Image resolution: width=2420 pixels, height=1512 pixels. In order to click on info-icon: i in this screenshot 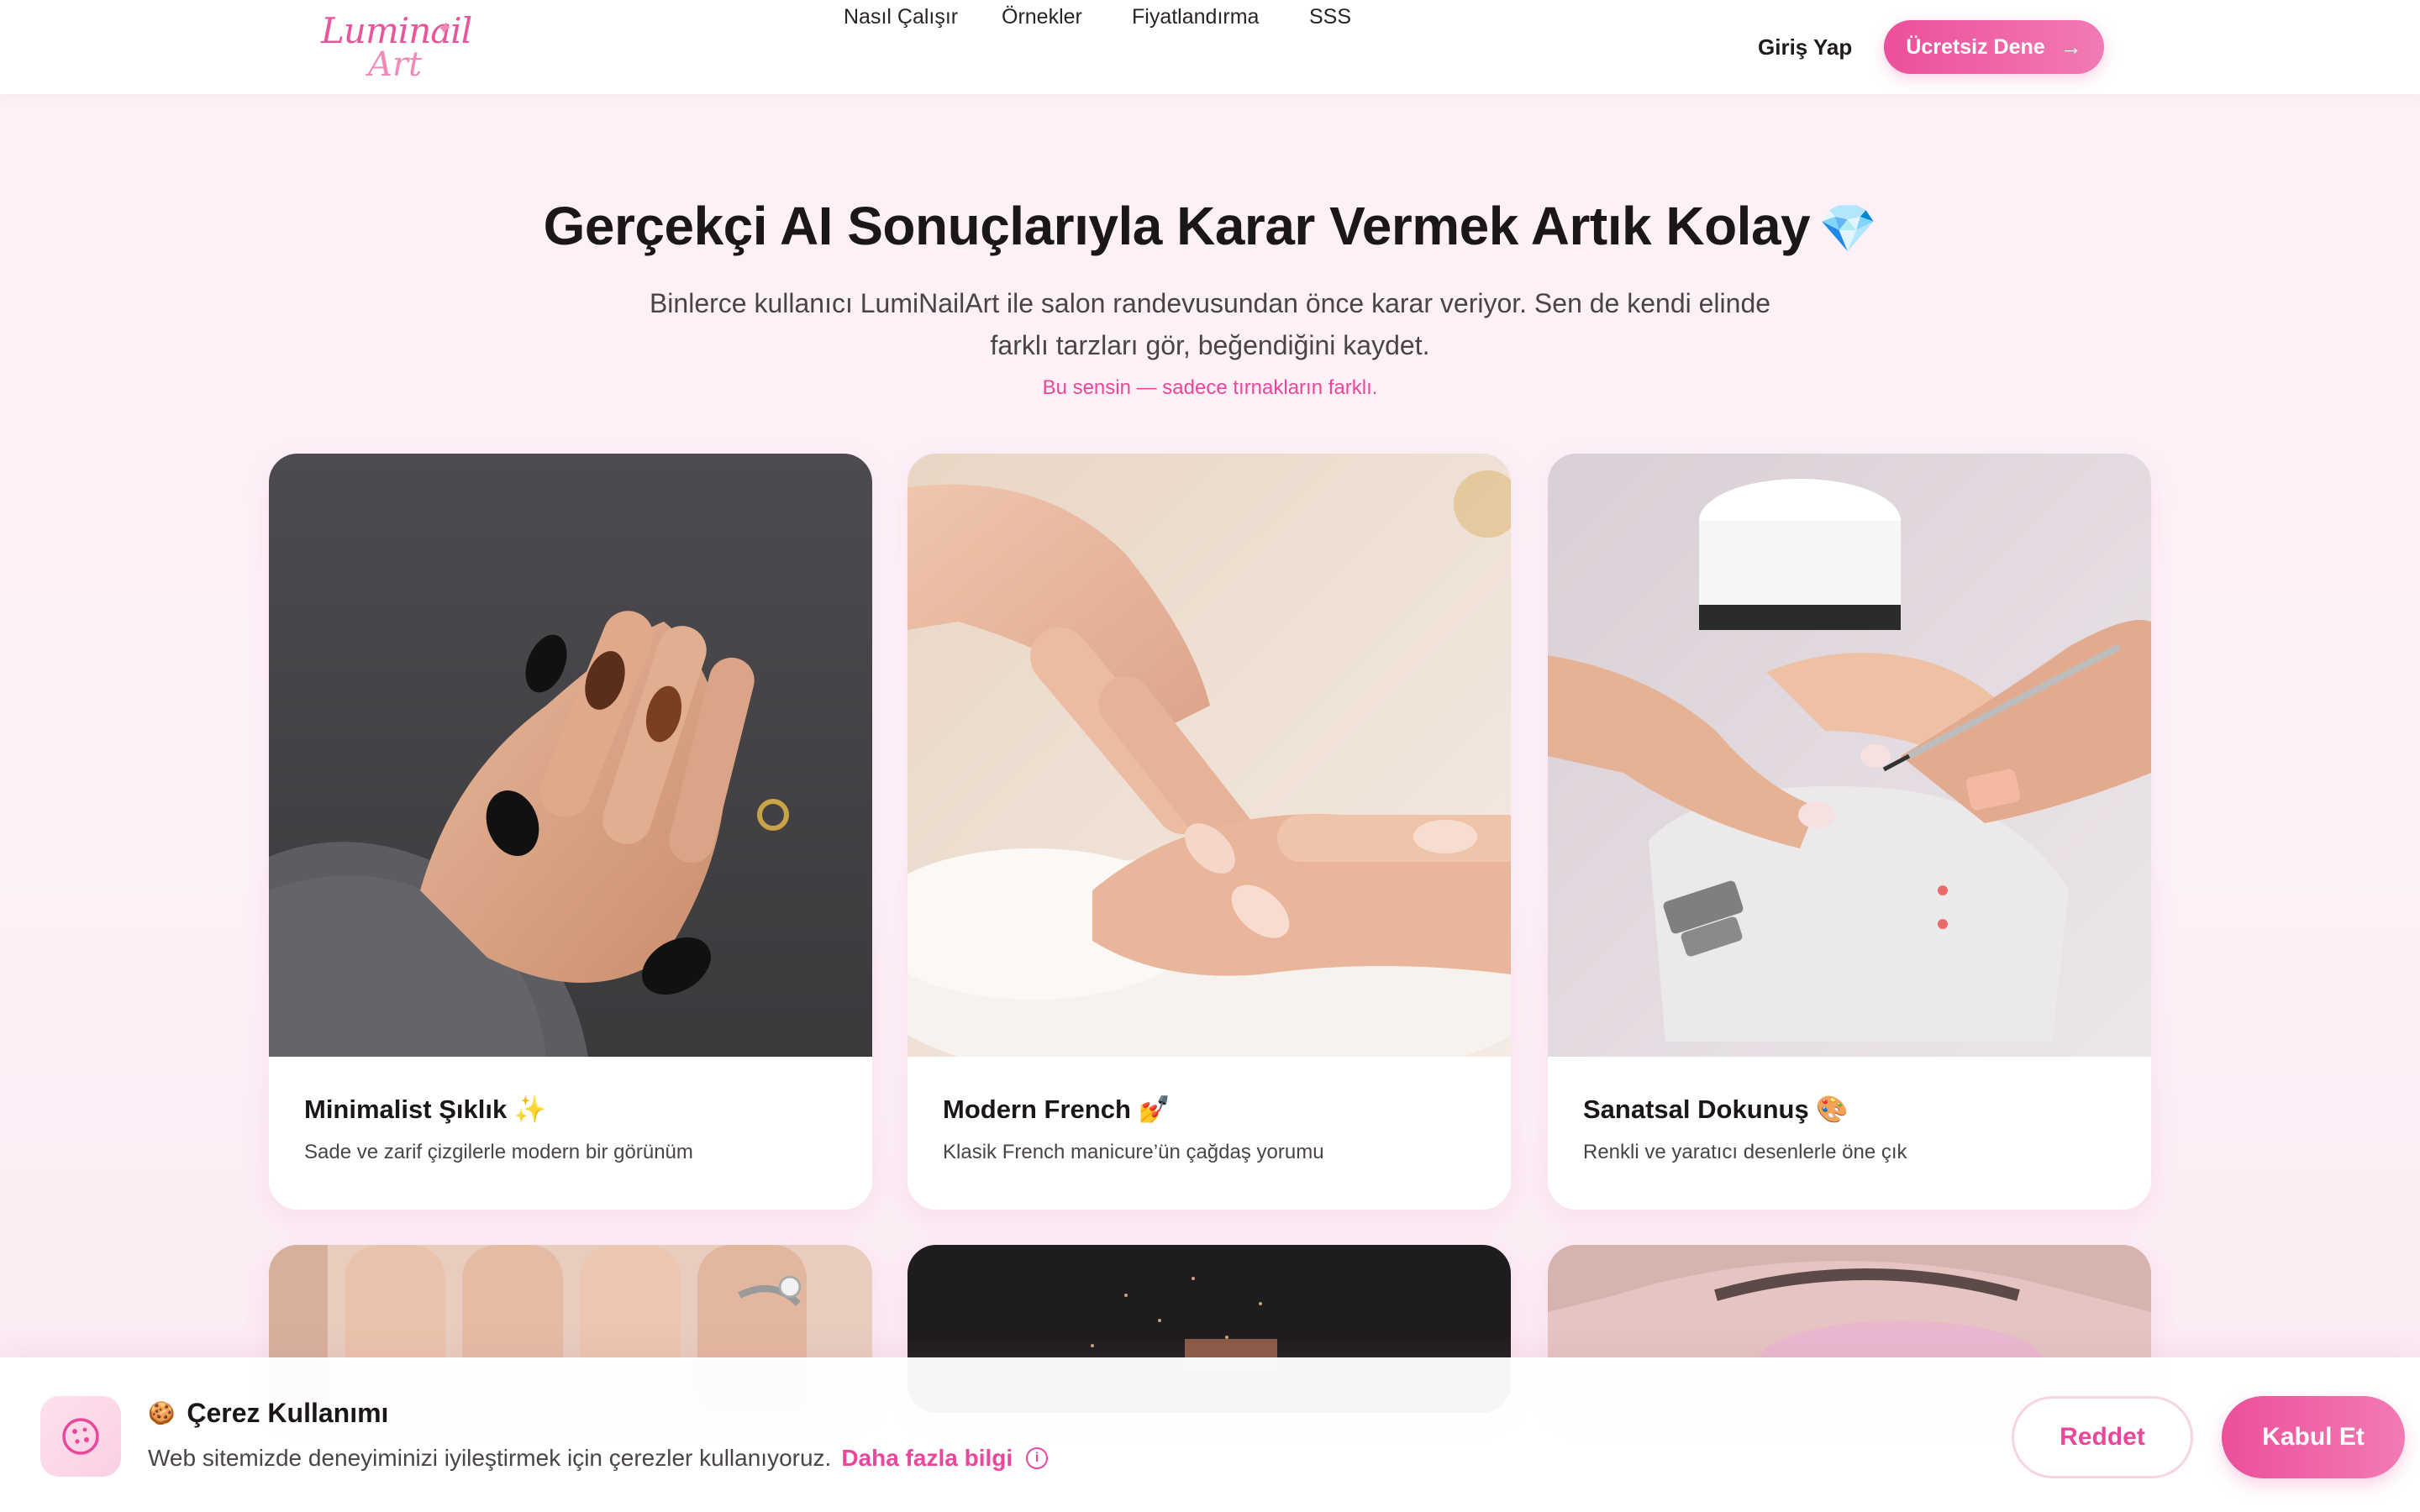, I will do `click(1037, 1458)`.